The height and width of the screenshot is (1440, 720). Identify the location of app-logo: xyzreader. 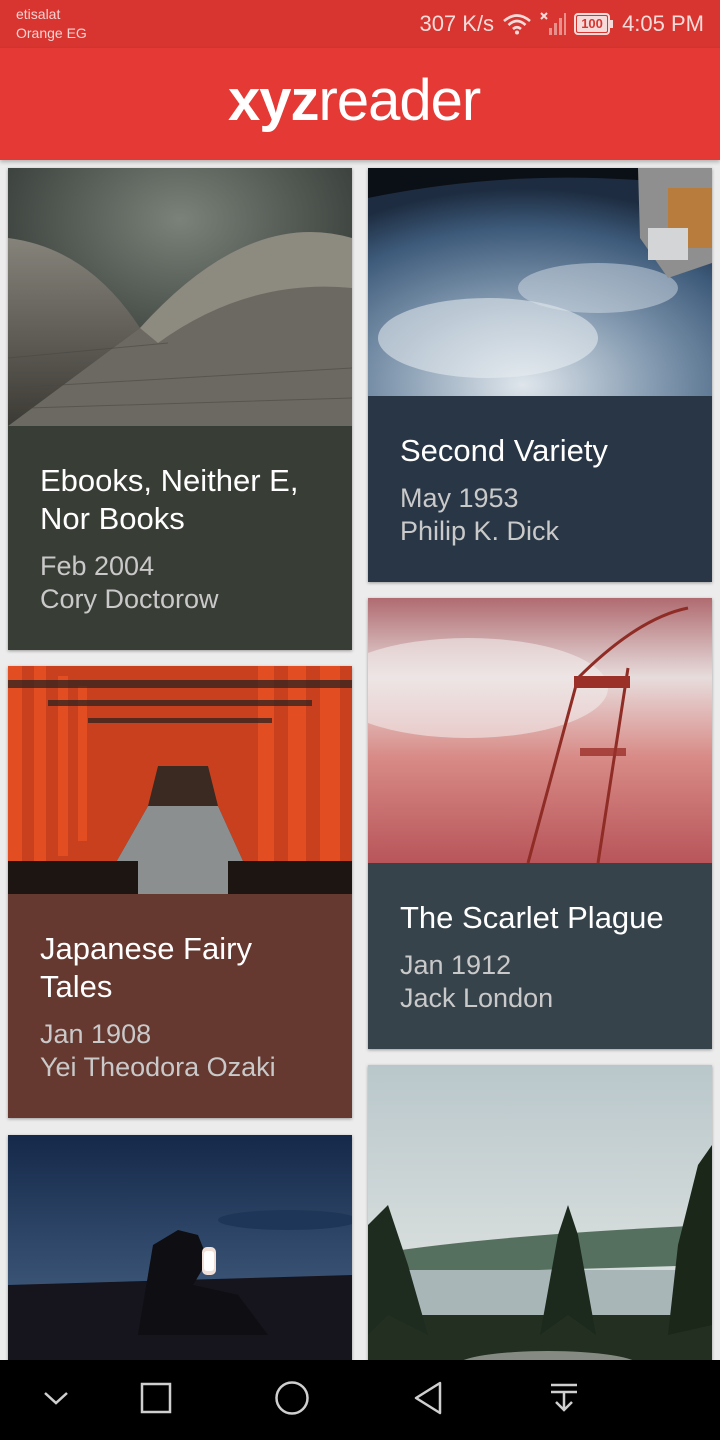
(355, 101).